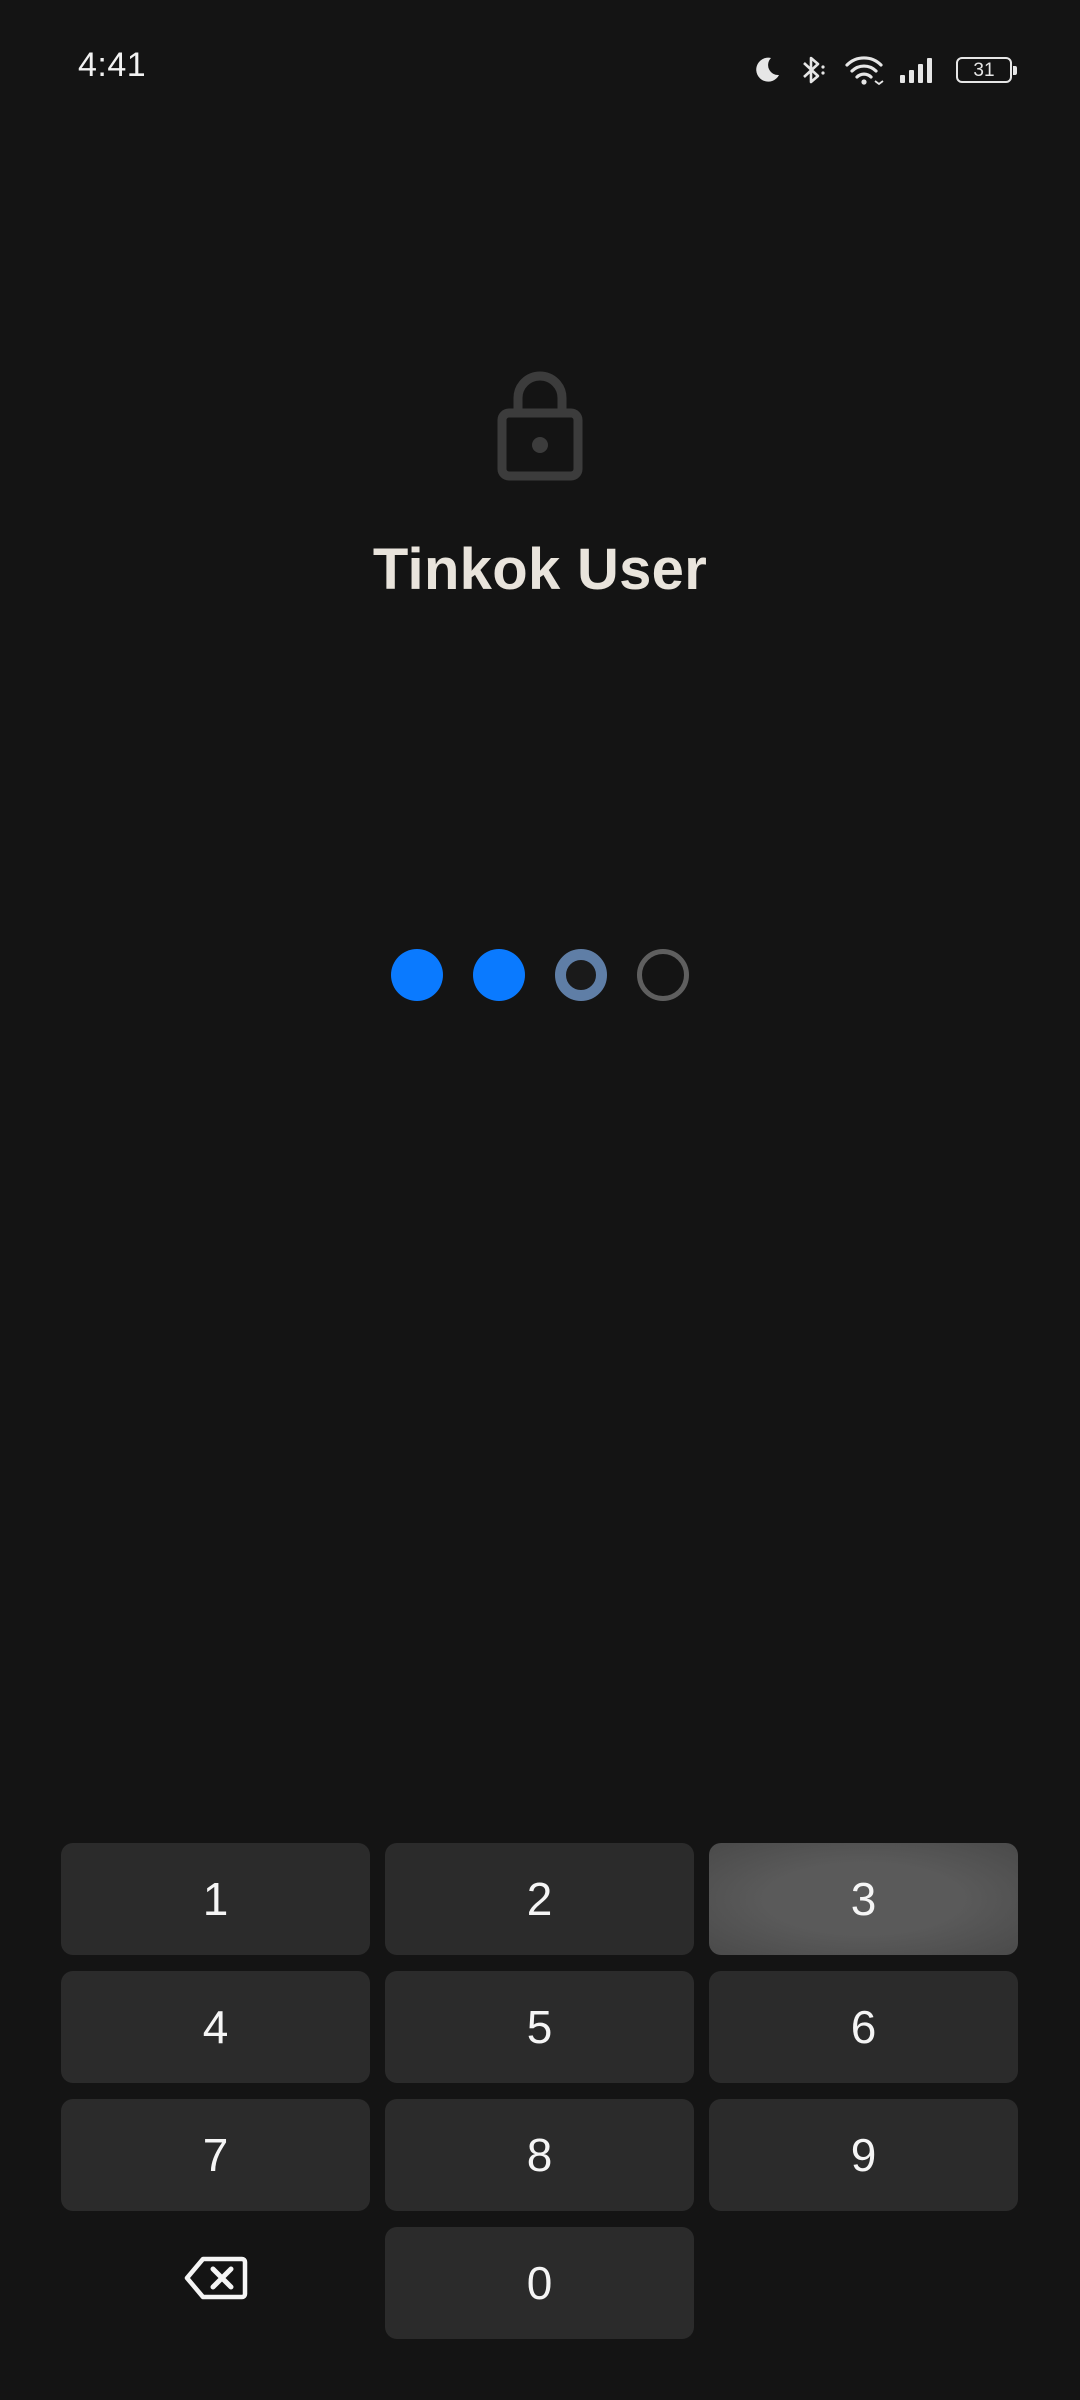 The height and width of the screenshot is (2400, 1080). What do you see at coordinates (863, 1899) in the screenshot?
I see `key-3: 3` at bounding box center [863, 1899].